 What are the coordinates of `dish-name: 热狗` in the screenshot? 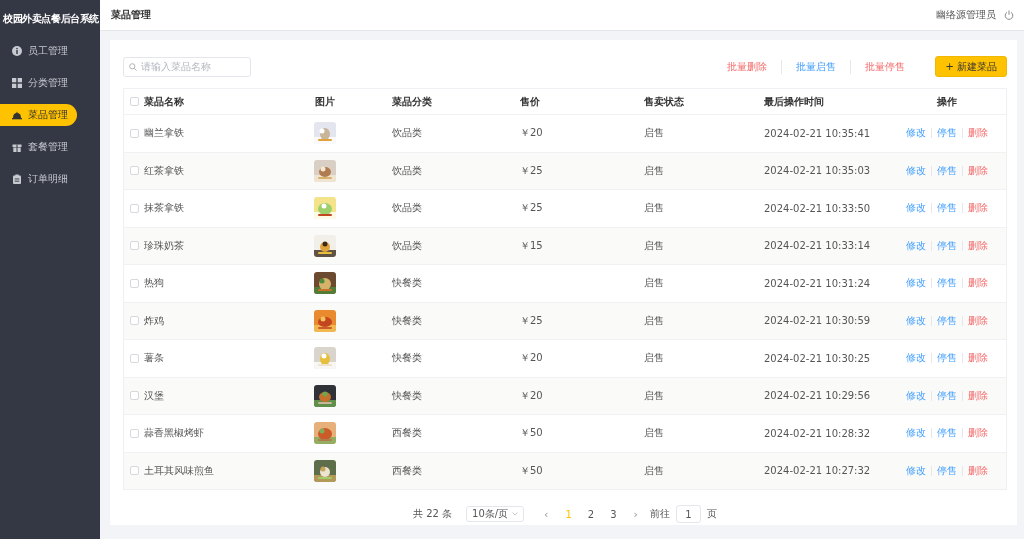 It's located at (154, 283).